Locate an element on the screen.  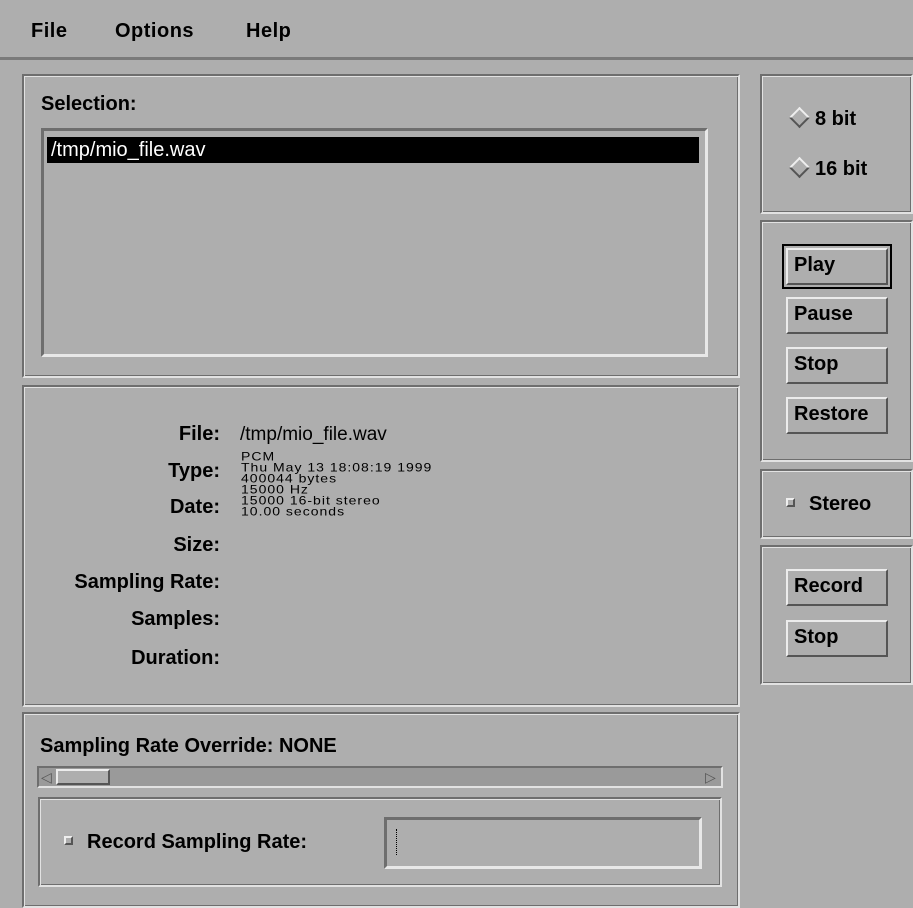
selection-label: Selection: is located at coordinates (89, 104).